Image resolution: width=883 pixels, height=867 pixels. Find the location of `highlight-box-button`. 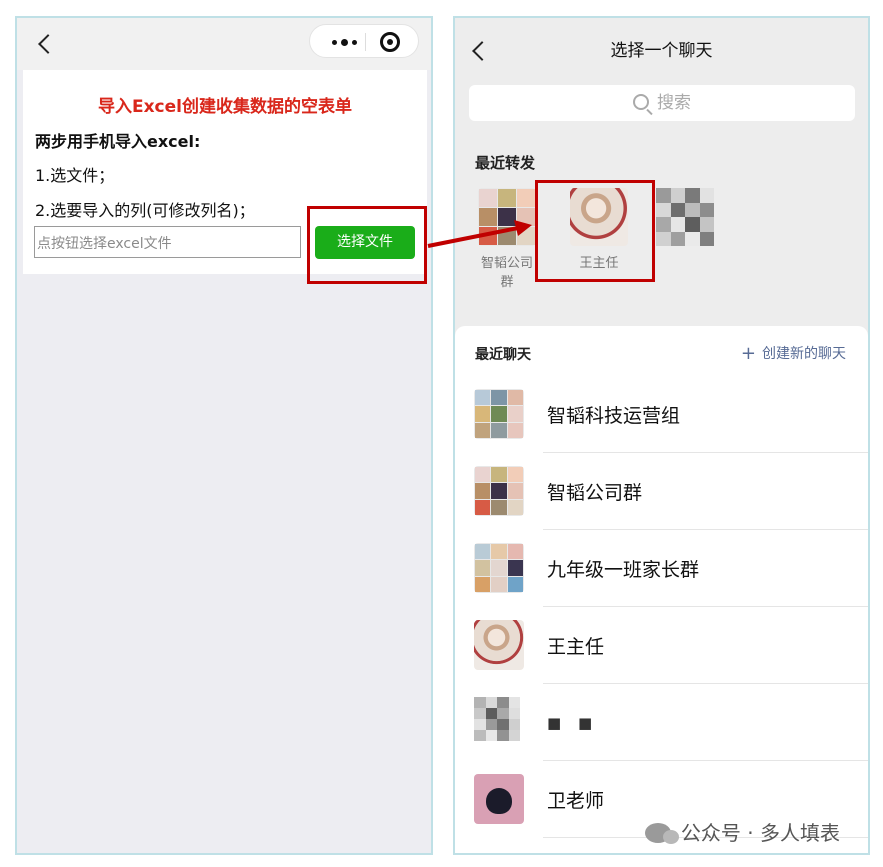

highlight-box-button is located at coordinates (367, 245).